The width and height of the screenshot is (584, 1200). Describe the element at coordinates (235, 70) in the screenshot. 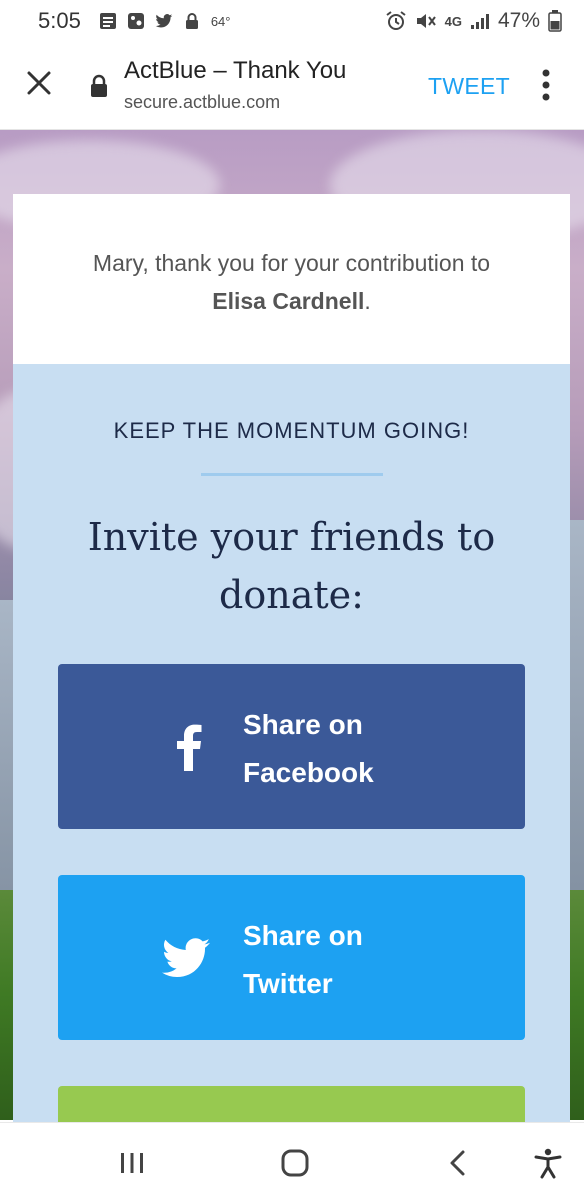

I see `page-title: ActBlue – Thank You` at that location.